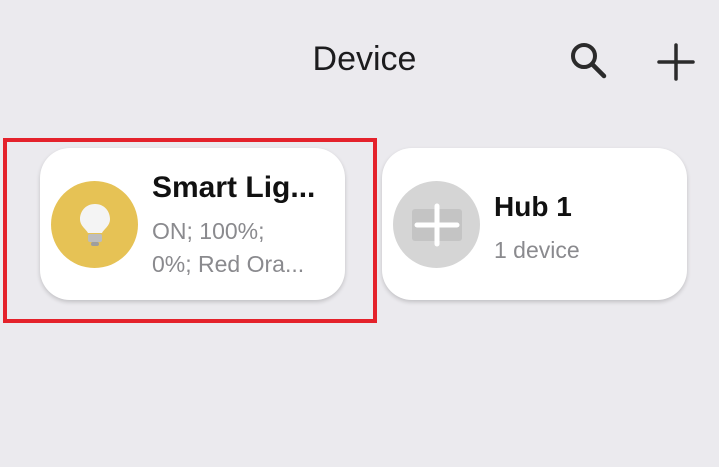 This screenshot has height=467, width=719. What do you see at coordinates (534, 224) in the screenshot?
I see `device-card-hub: Hub 1 1 device` at bounding box center [534, 224].